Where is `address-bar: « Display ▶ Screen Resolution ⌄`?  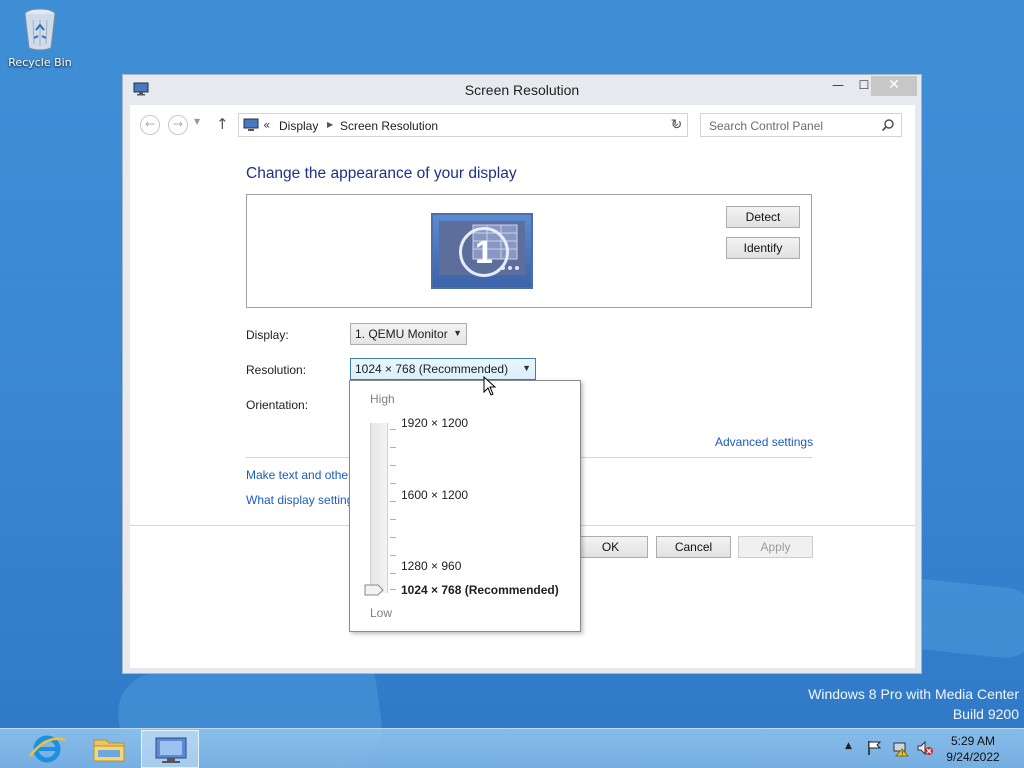 address-bar: « Display ▶ Screen Resolution ⌄ is located at coordinates (463, 125).